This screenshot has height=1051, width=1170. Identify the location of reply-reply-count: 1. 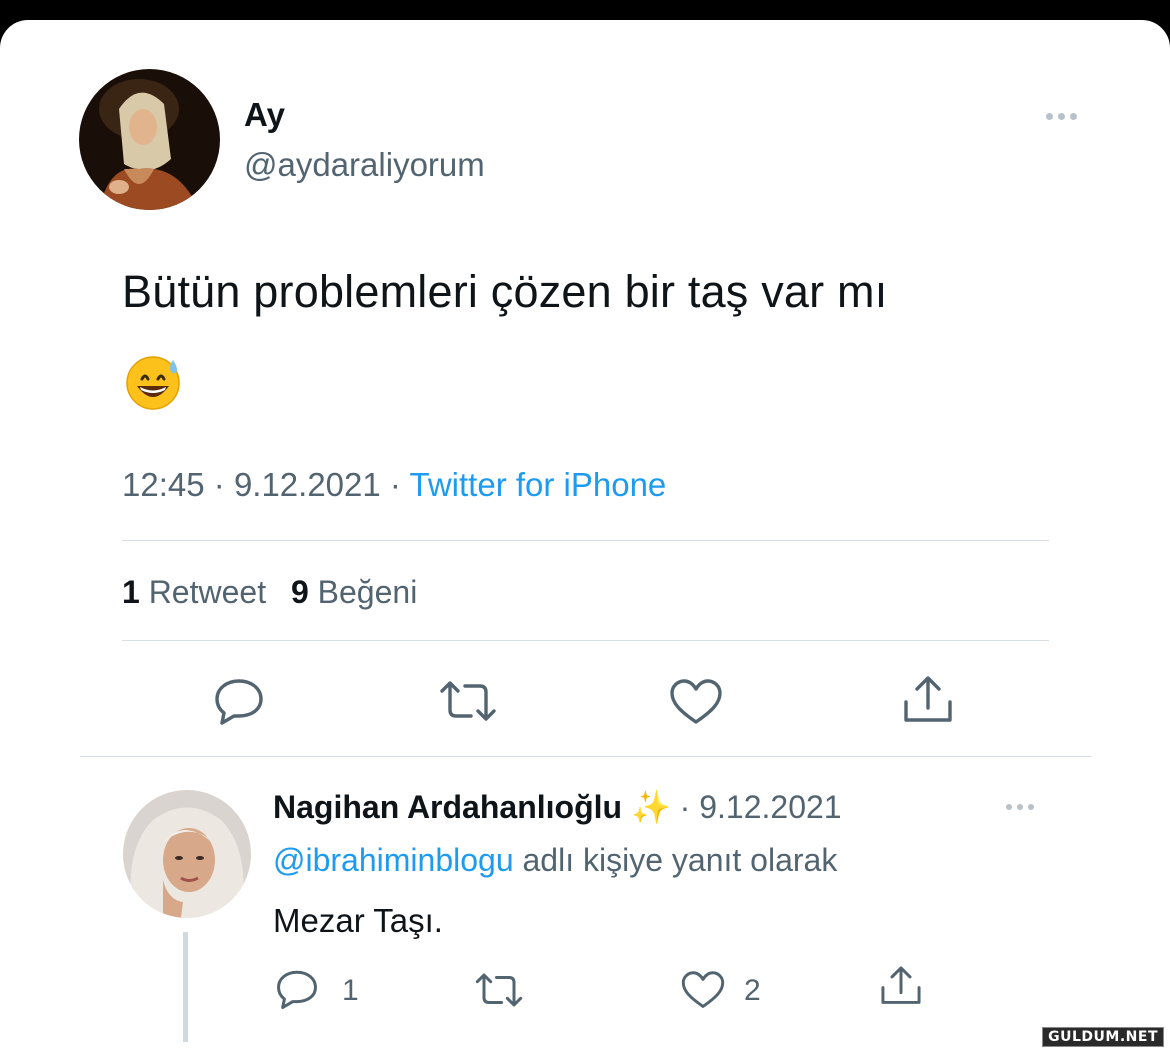
(350, 990).